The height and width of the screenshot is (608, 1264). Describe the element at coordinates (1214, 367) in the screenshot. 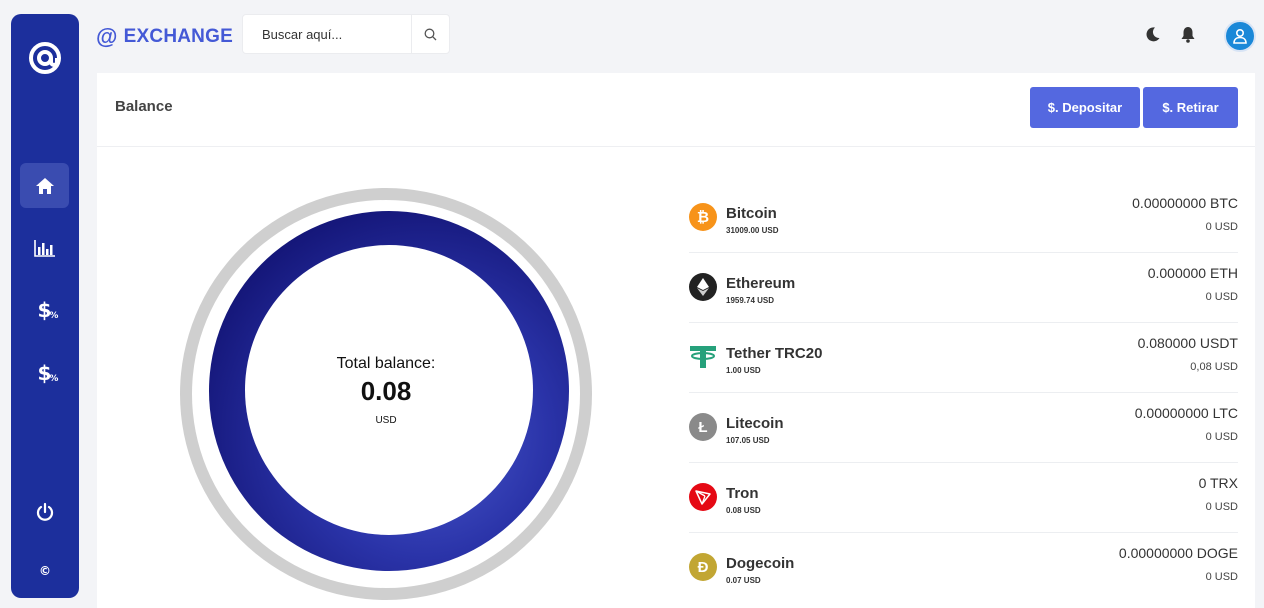

I see `coin-usd-value: 0,08 USD` at that location.